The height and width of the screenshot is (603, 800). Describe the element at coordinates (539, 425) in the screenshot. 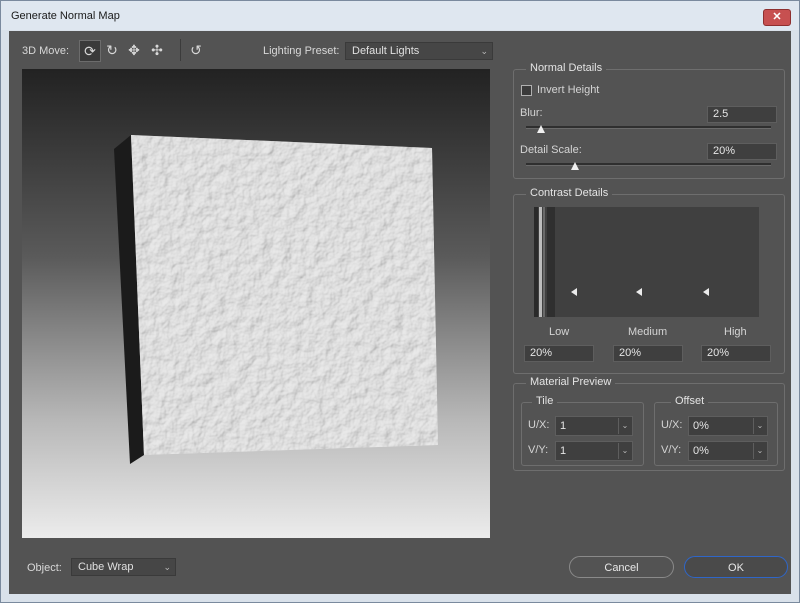

I see `tile-ux-label: U/X:` at that location.